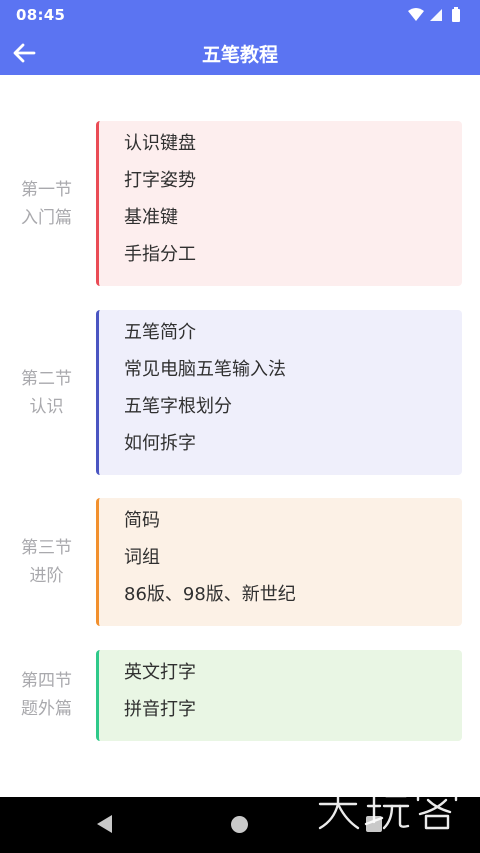 Image resolution: width=480 pixels, height=853 pixels. Describe the element at coordinates (46, 548) in the screenshot. I see `section-number: 第三节` at that location.